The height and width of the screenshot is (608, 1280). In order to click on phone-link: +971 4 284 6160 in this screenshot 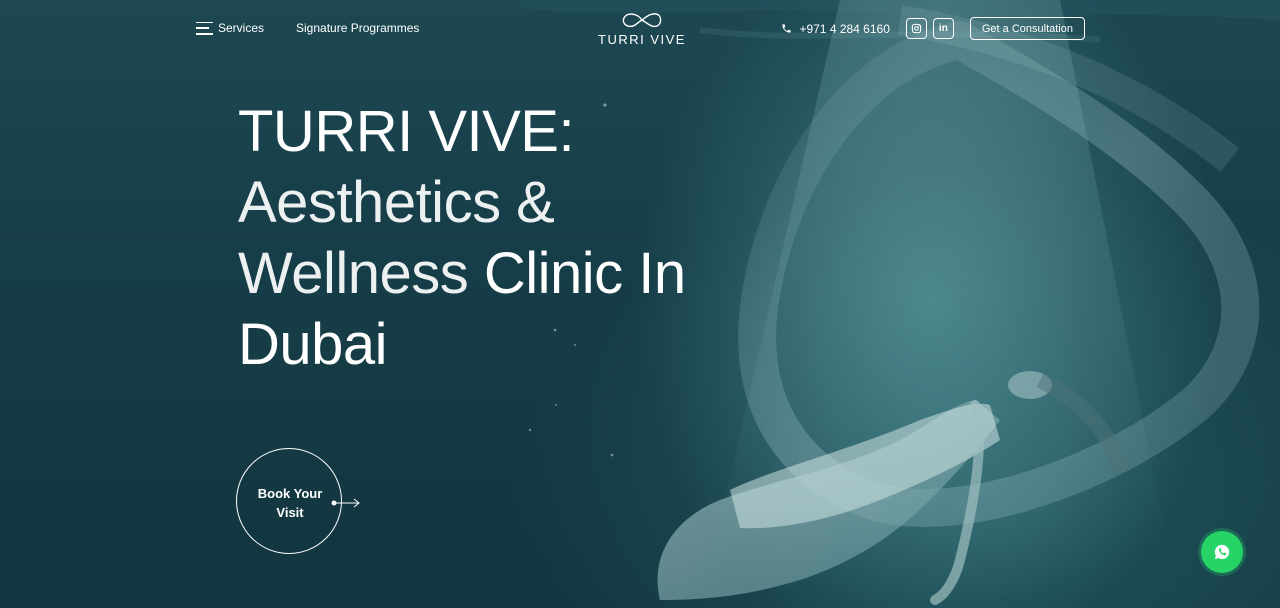, I will do `click(835, 28)`.